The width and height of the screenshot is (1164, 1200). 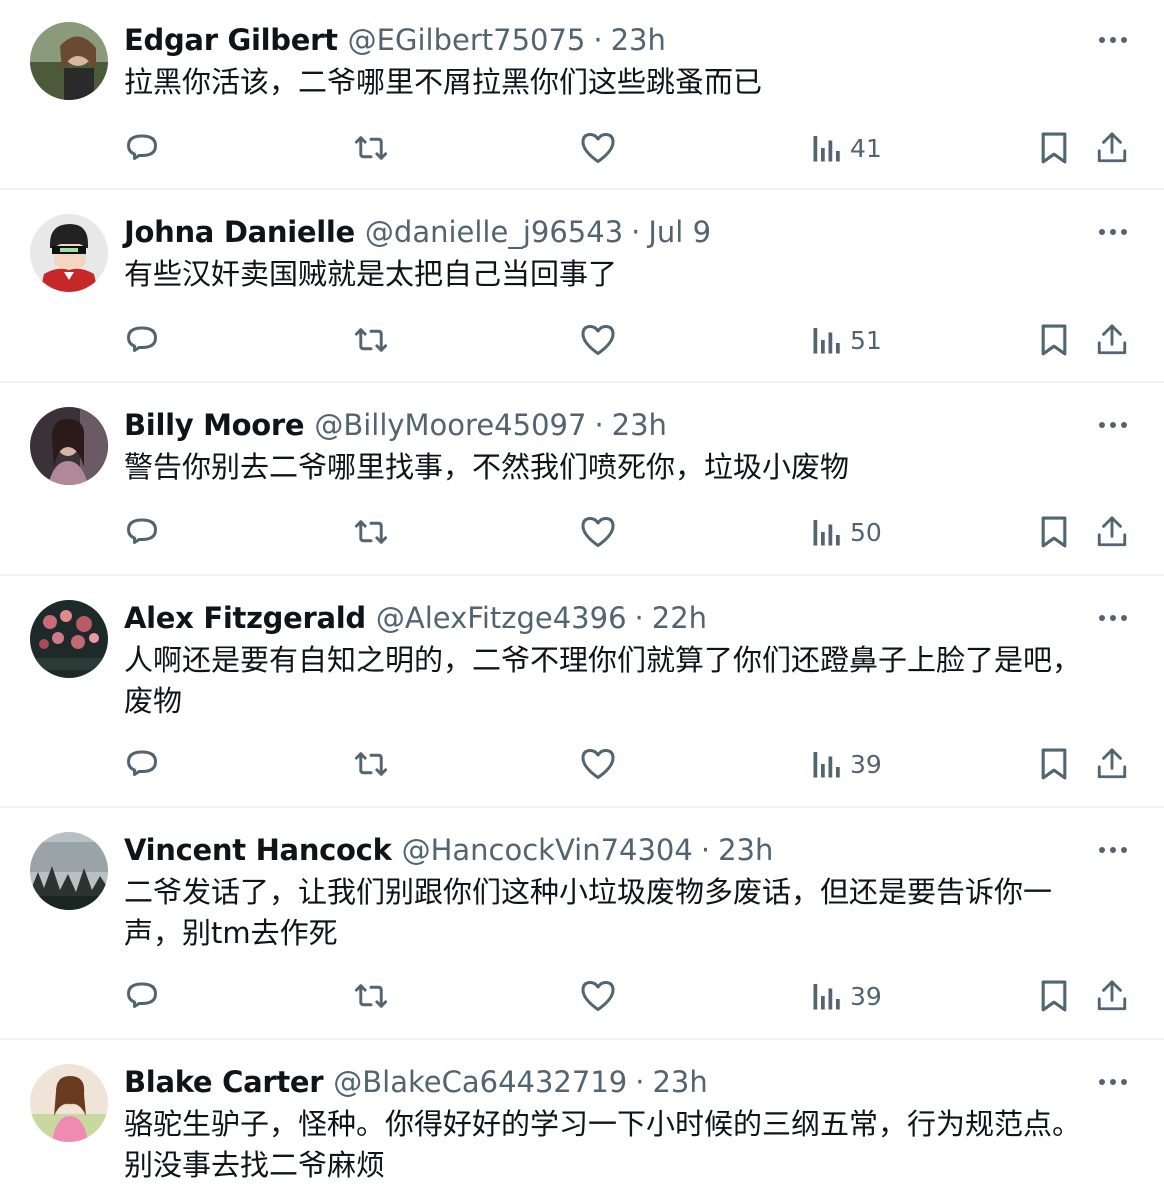 What do you see at coordinates (494, 232) in the screenshot?
I see `author-handle: @danielle_j96543` at bounding box center [494, 232].